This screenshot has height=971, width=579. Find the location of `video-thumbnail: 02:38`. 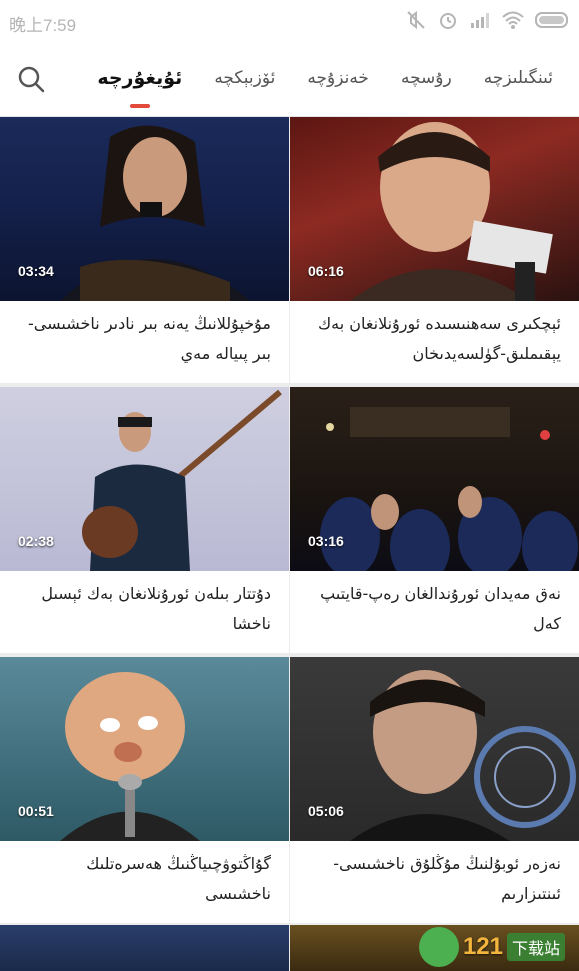

video-thumbnail: 02:38 is located at coordinates (144, 479).